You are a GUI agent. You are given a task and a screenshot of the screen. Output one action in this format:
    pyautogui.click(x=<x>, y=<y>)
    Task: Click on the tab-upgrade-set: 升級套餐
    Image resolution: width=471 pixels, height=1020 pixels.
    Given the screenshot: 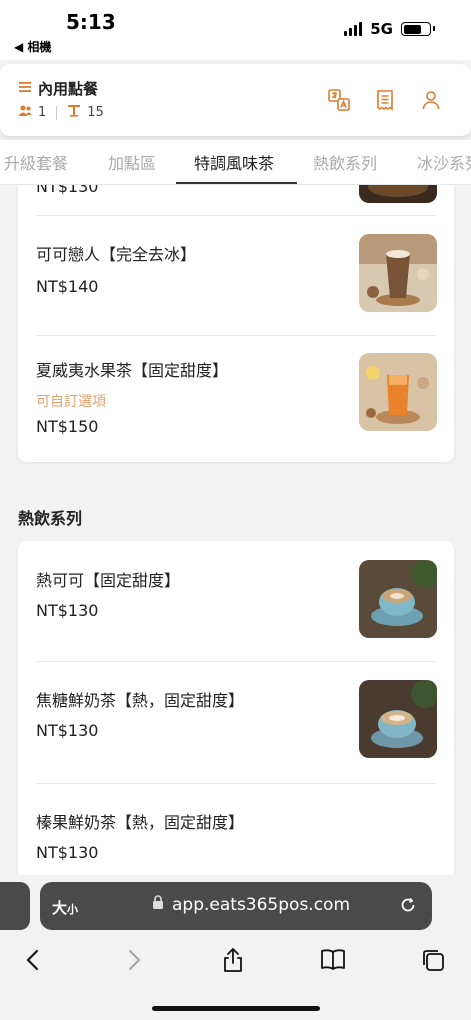 What is the action you would take?
    pyautogui.click(x=36, y=162)
    